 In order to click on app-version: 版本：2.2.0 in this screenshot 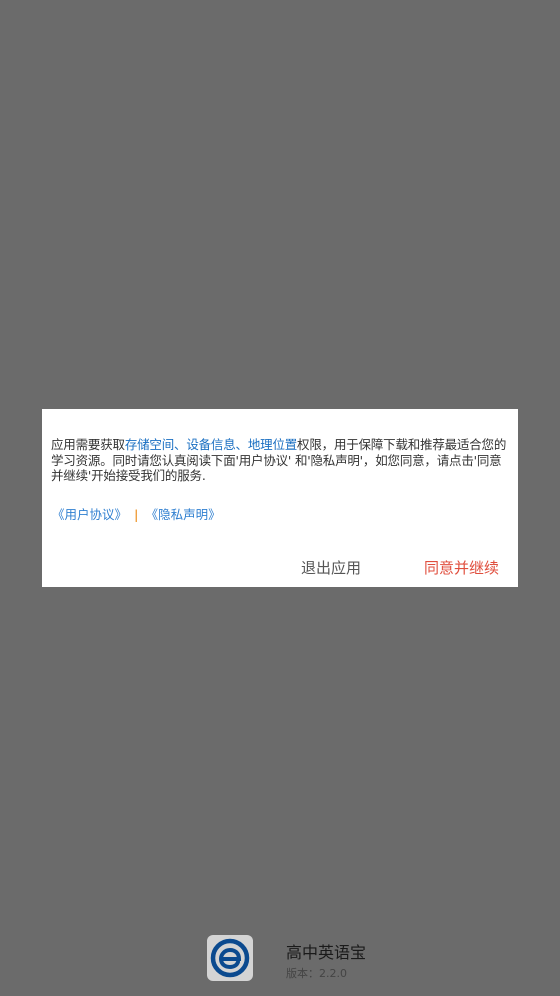, I will do `click(316, 973)`.